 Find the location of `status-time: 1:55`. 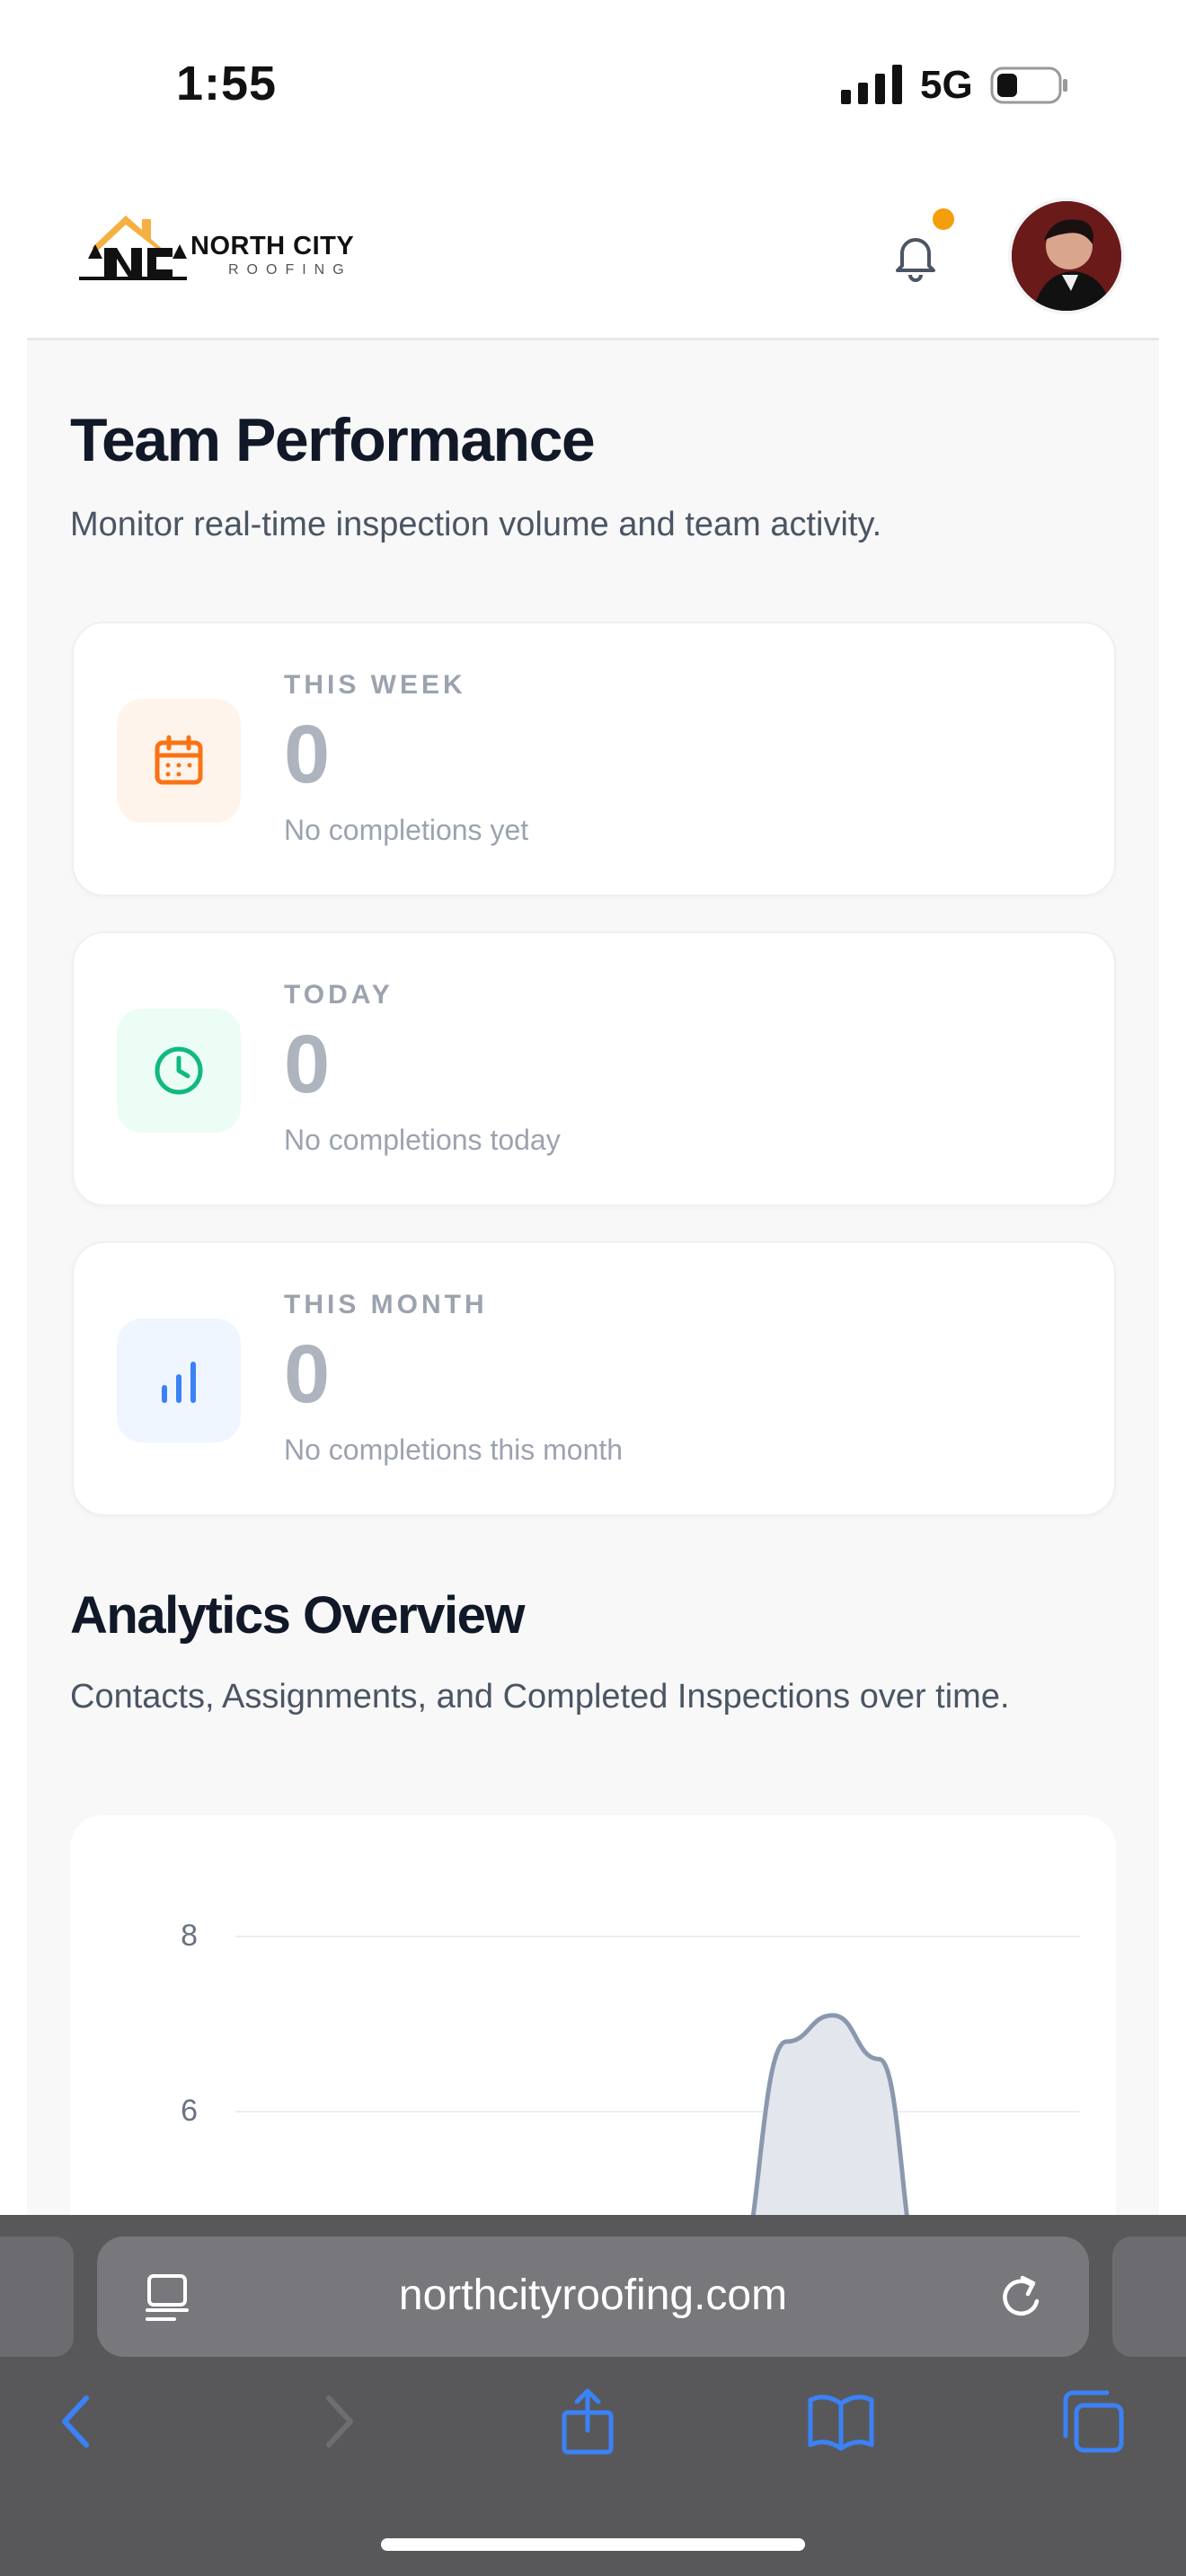

status-time: 1:55 is located at coordinates (227, 83).